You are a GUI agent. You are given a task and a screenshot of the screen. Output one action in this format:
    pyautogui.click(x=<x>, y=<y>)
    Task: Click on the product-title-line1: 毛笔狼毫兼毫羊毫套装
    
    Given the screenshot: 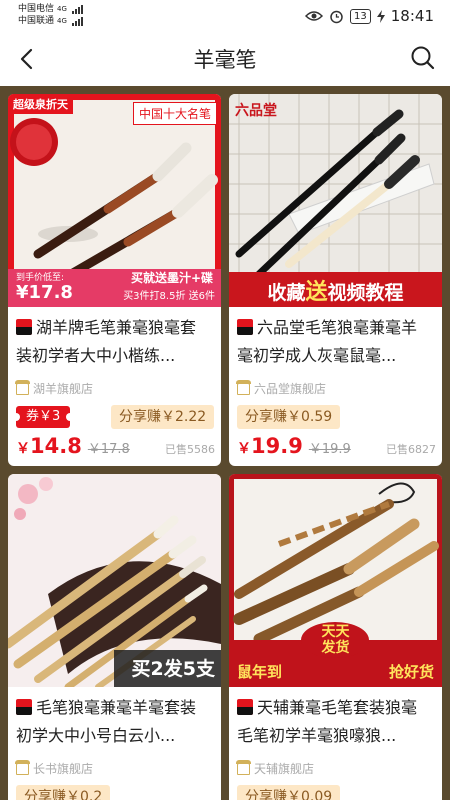 What is the action you would take?
    pyautogui.click(x=106, y=708)
    